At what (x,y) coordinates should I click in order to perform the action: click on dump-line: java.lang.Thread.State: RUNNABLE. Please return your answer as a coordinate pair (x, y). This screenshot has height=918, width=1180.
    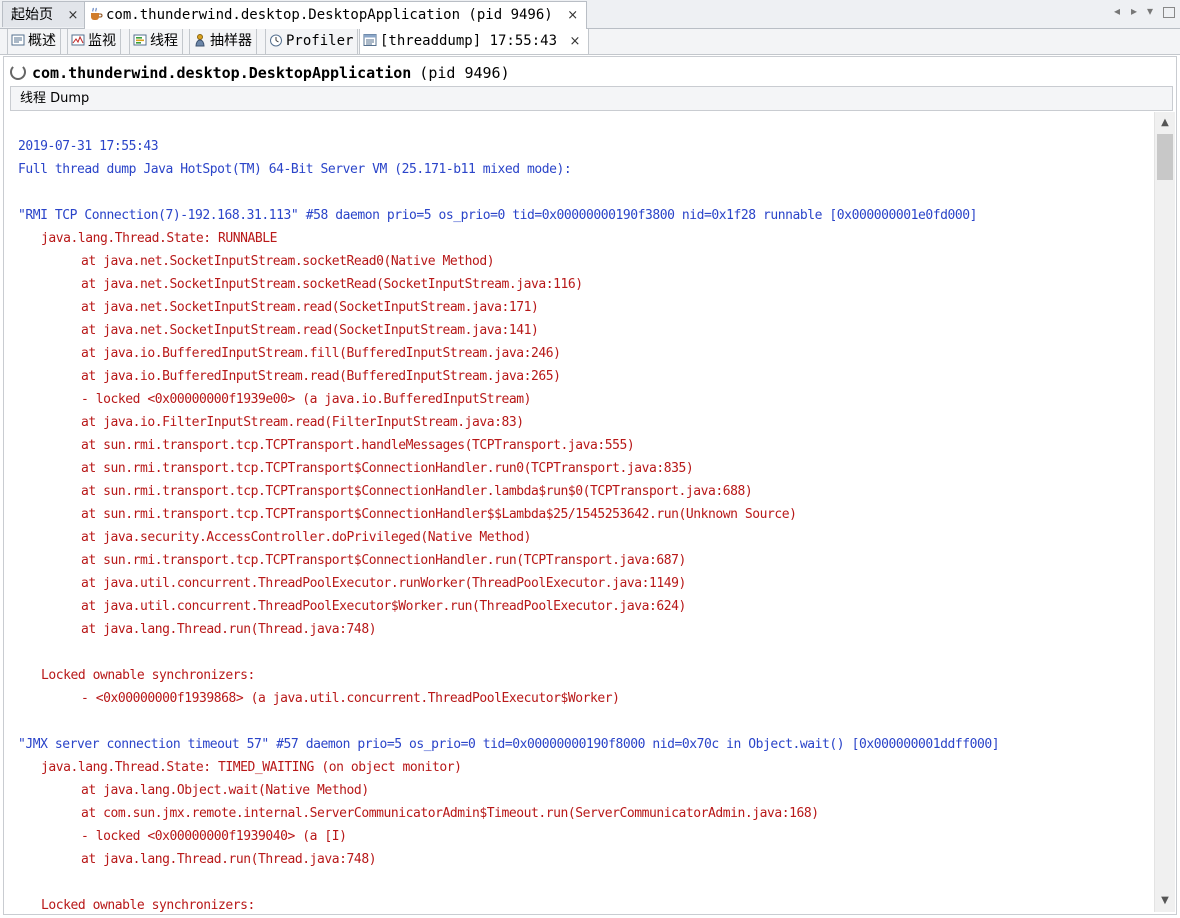
    Looking at the image, I should click on (159, 238).